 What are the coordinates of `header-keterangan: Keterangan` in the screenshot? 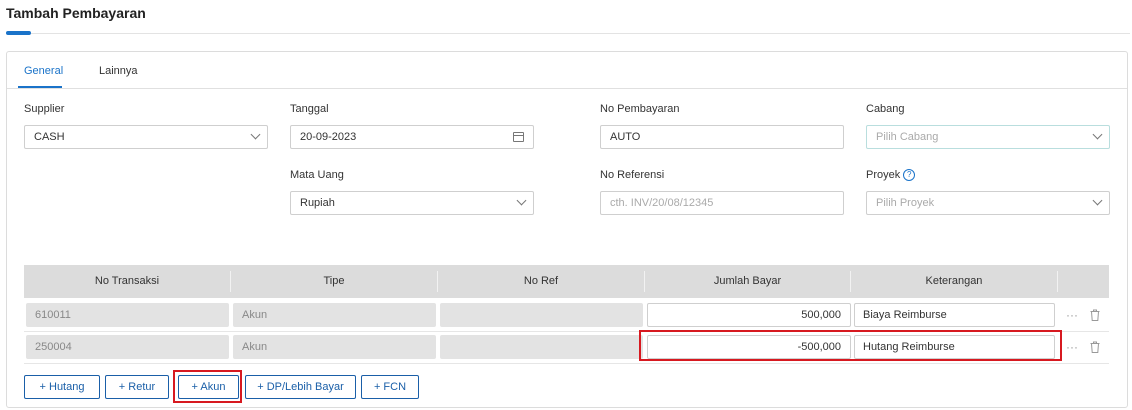 It's located at (954, 281).